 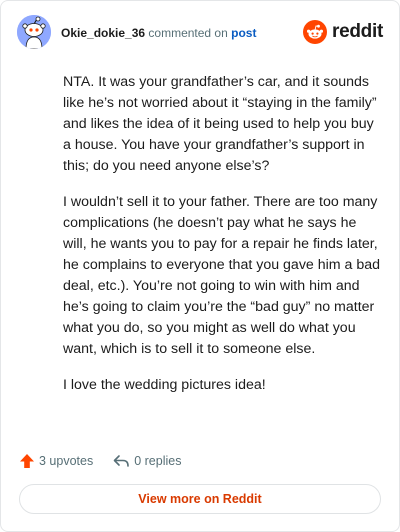 I want to click on comment-header: Okie_dokie_36 commented on post reddit, so click(x=200, y=33).